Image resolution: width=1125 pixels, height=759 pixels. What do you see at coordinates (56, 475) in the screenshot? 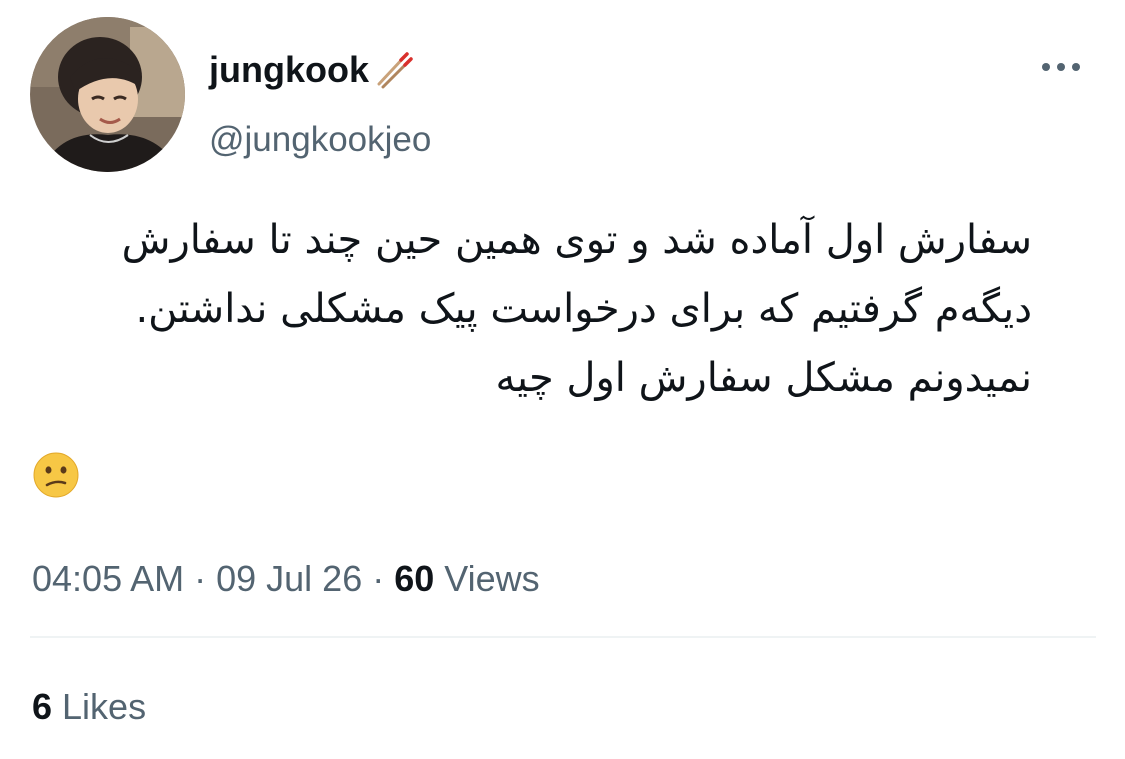
I see `confused-face-emoji` at bounding box center [56, 475].